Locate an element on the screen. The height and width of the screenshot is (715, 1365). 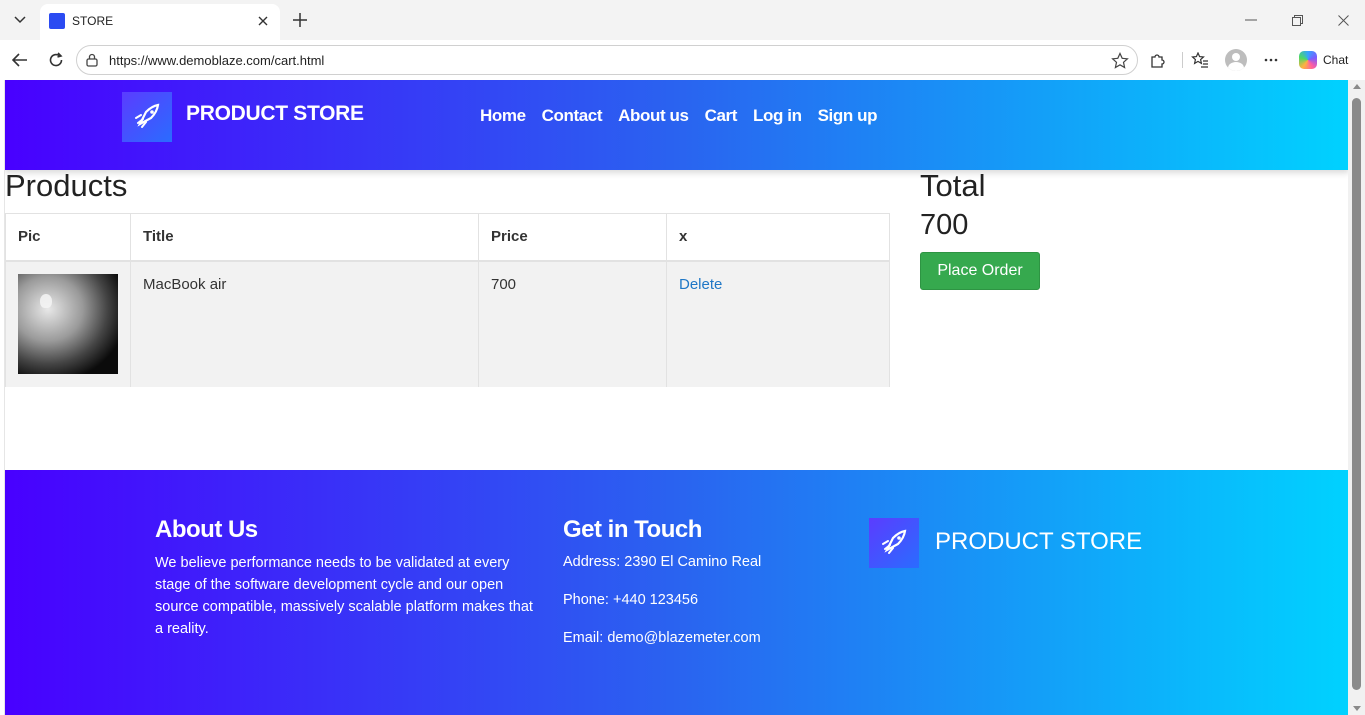
table-header-row: Pic Title Price x is located at coordinates (447, 237).